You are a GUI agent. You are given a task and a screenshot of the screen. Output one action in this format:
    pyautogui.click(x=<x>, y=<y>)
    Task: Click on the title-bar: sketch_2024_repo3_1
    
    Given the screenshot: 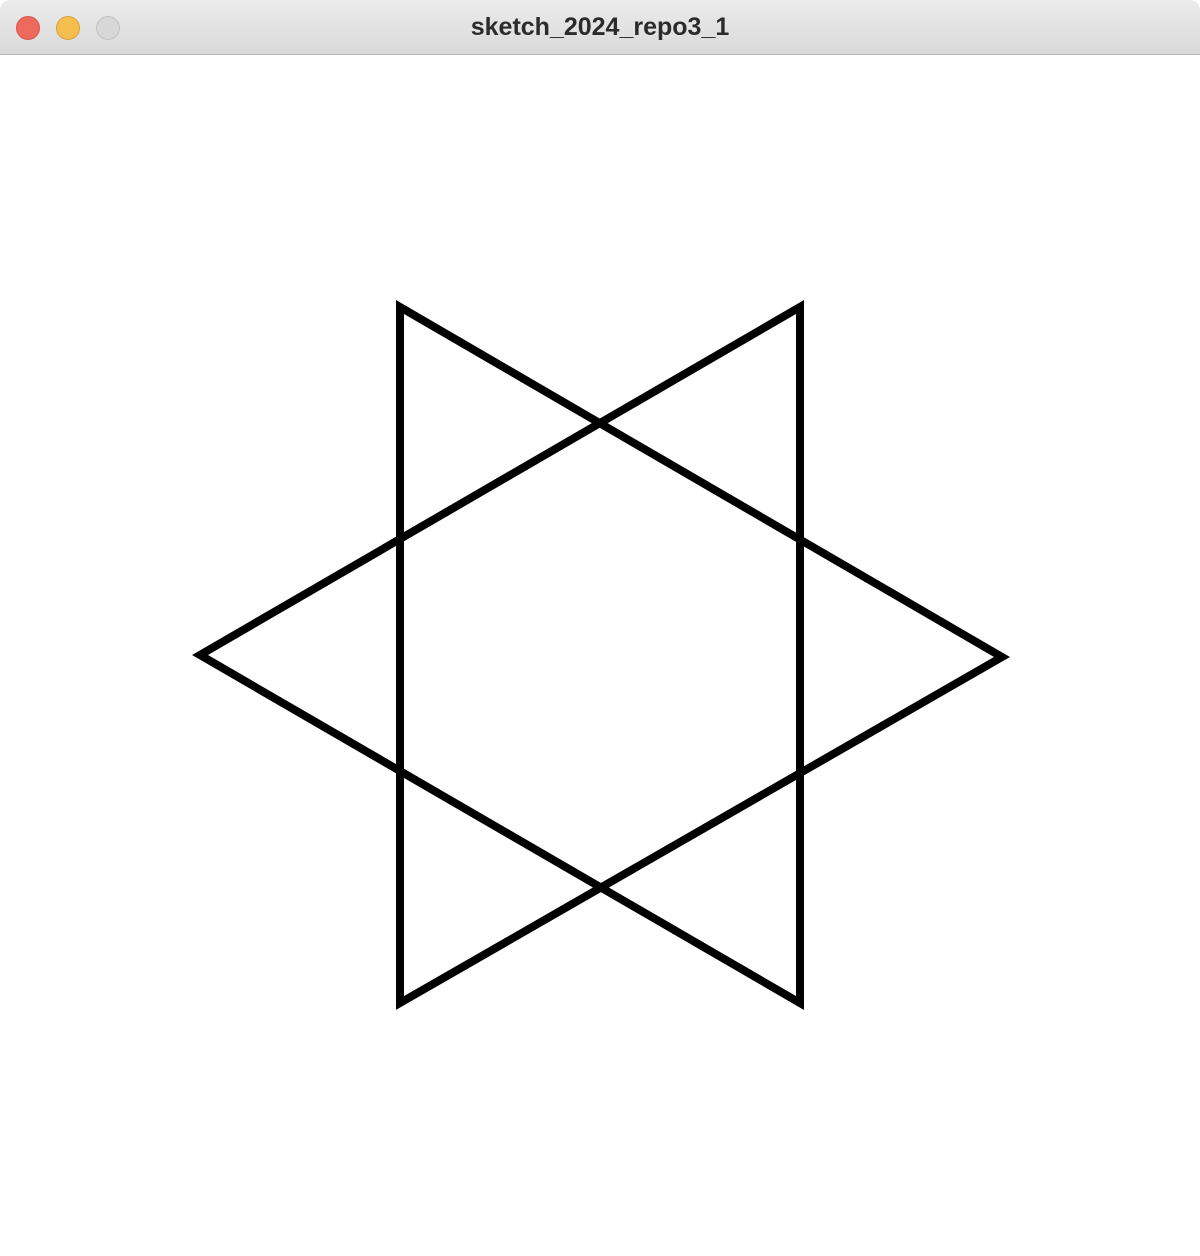 What is the action you would take?
    pyautogui.click(x=600, y=27)
    